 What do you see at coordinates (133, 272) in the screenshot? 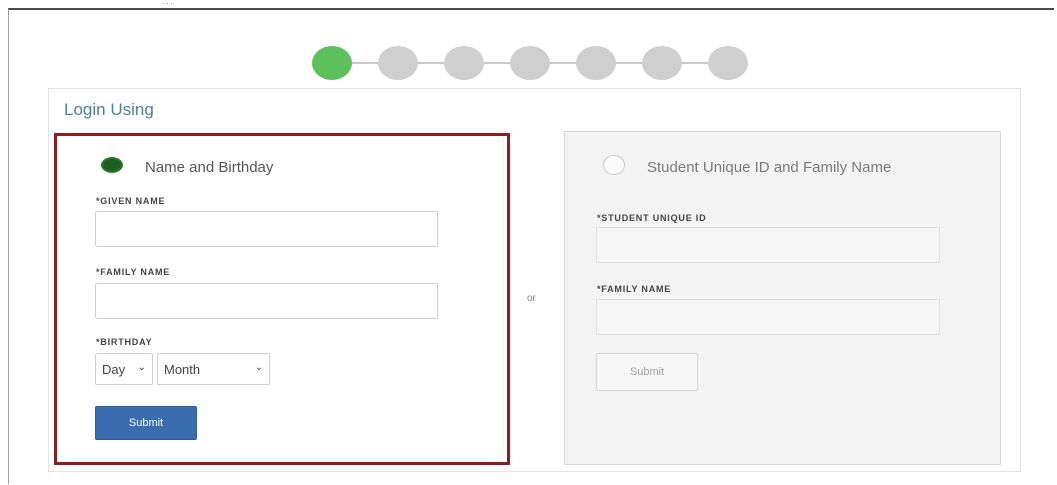
I see `family-name-label: *FAMILY NAME` at bounding box center [133, 272].